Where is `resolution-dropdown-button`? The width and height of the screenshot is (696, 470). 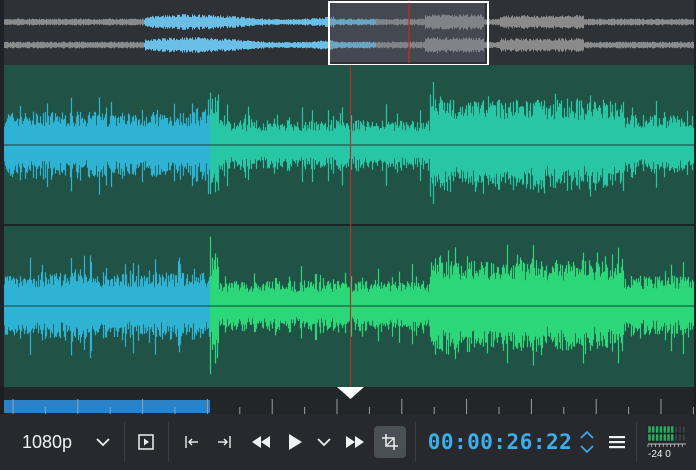
resolution-dropdown-button is located at coordinates (103, 442).